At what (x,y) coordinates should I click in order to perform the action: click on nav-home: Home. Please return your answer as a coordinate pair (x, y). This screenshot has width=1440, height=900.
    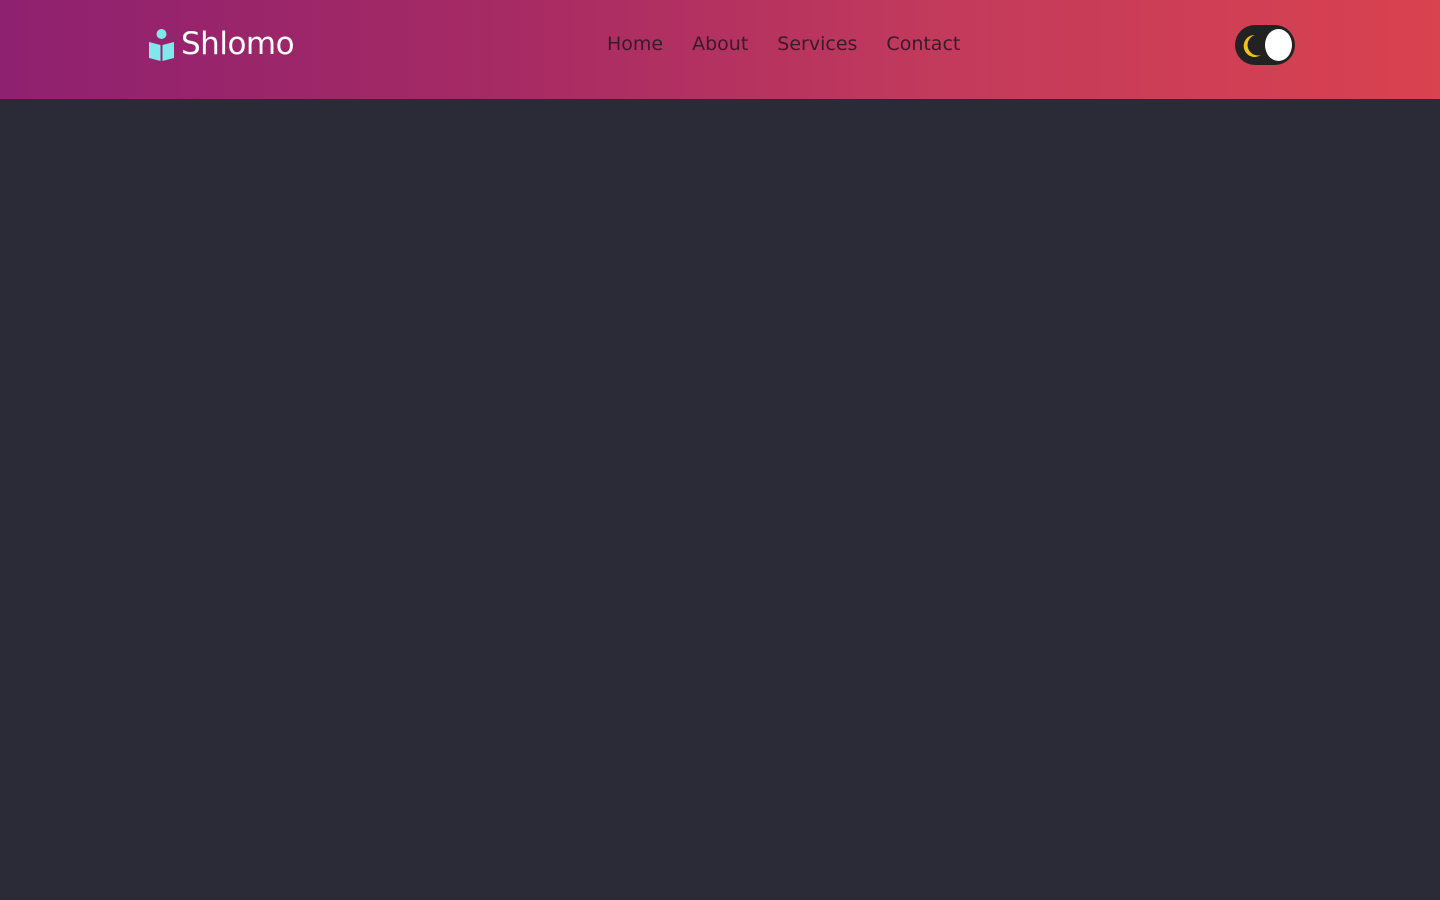
    Looking at the image, I should click on (635, 44).